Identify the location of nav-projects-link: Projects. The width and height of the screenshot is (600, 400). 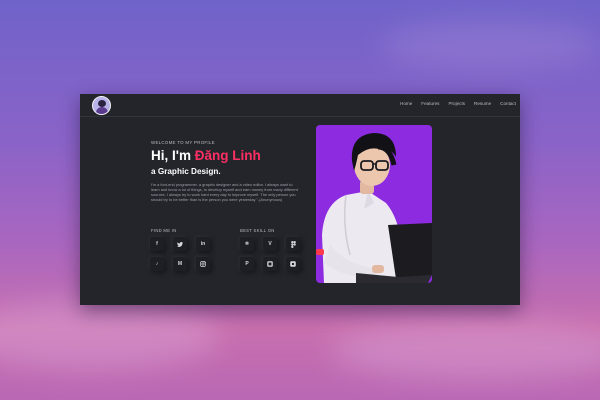
(456, 103).